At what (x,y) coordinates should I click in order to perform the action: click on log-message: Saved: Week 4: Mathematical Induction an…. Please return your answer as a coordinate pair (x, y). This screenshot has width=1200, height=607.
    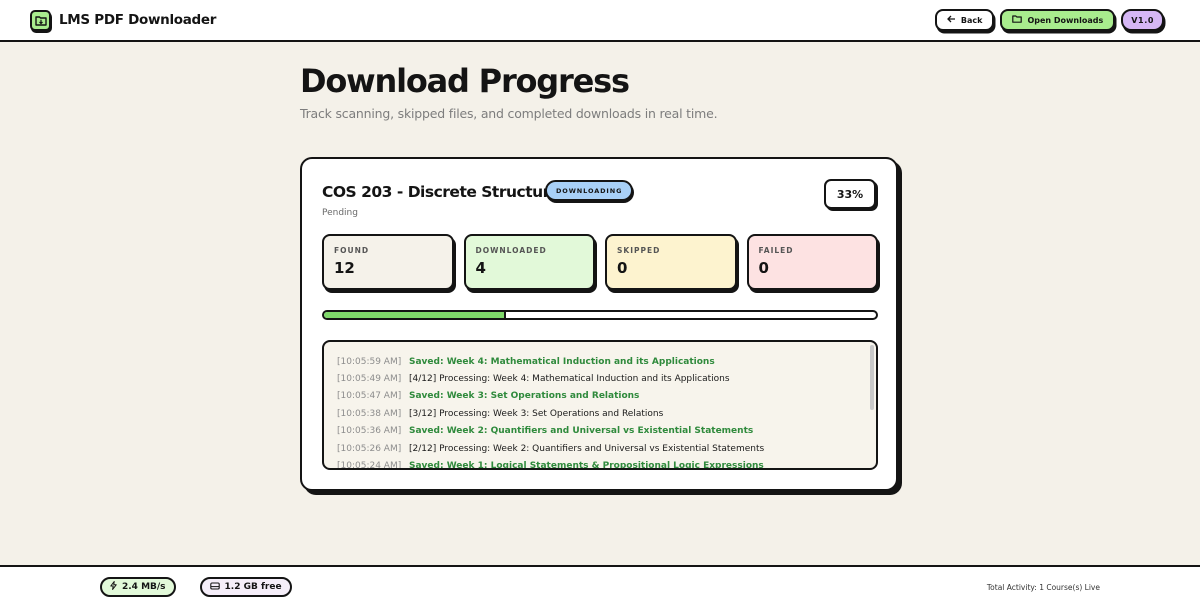
    Looking at the image, I should click on (562, 361).